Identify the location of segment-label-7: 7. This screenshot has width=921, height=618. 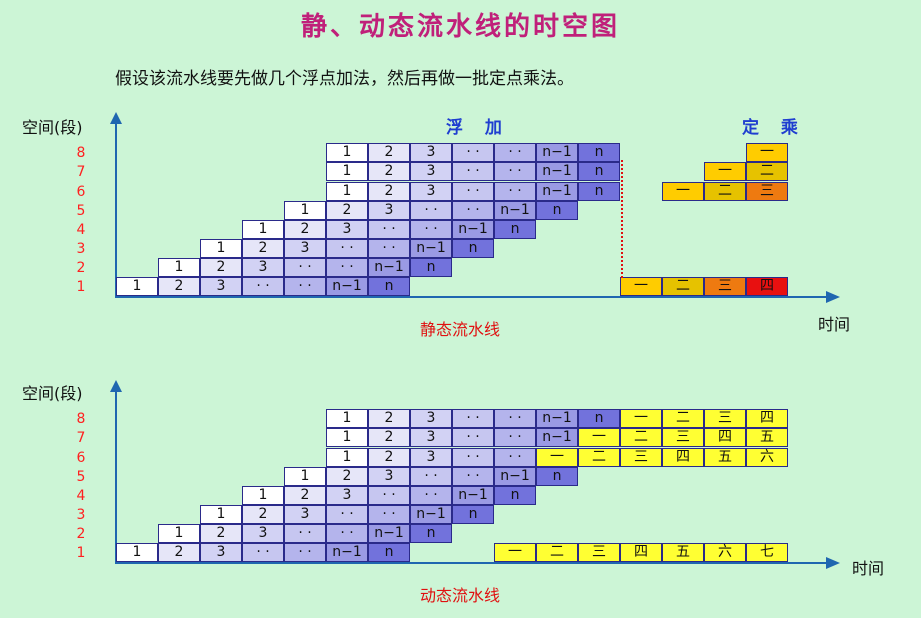
(81, 438).